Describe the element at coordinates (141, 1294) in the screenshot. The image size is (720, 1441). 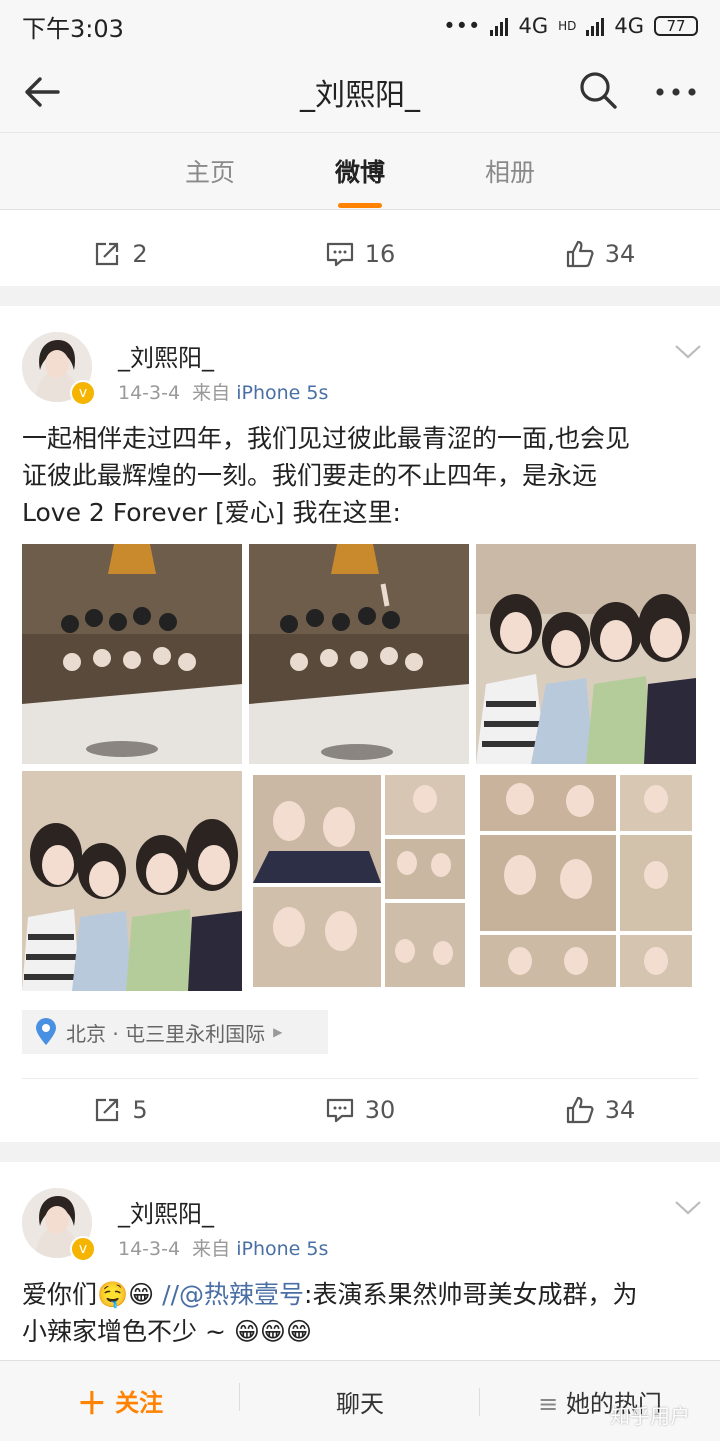
I see `grin-emoji-icon: 😁` at that location.